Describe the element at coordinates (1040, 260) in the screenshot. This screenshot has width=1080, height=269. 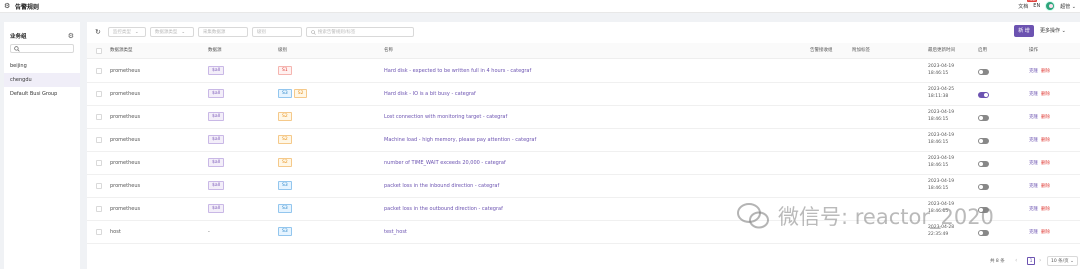
I see `next-page-icon: ›` at that location.